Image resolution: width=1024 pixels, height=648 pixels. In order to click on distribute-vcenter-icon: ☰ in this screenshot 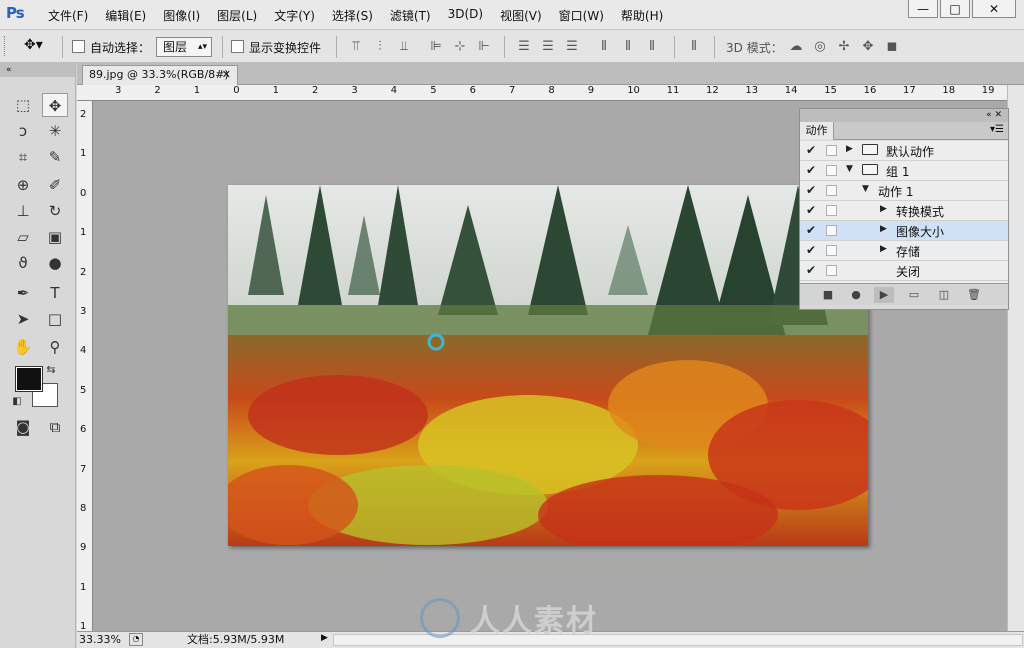, I will do `click(548, 47)`.